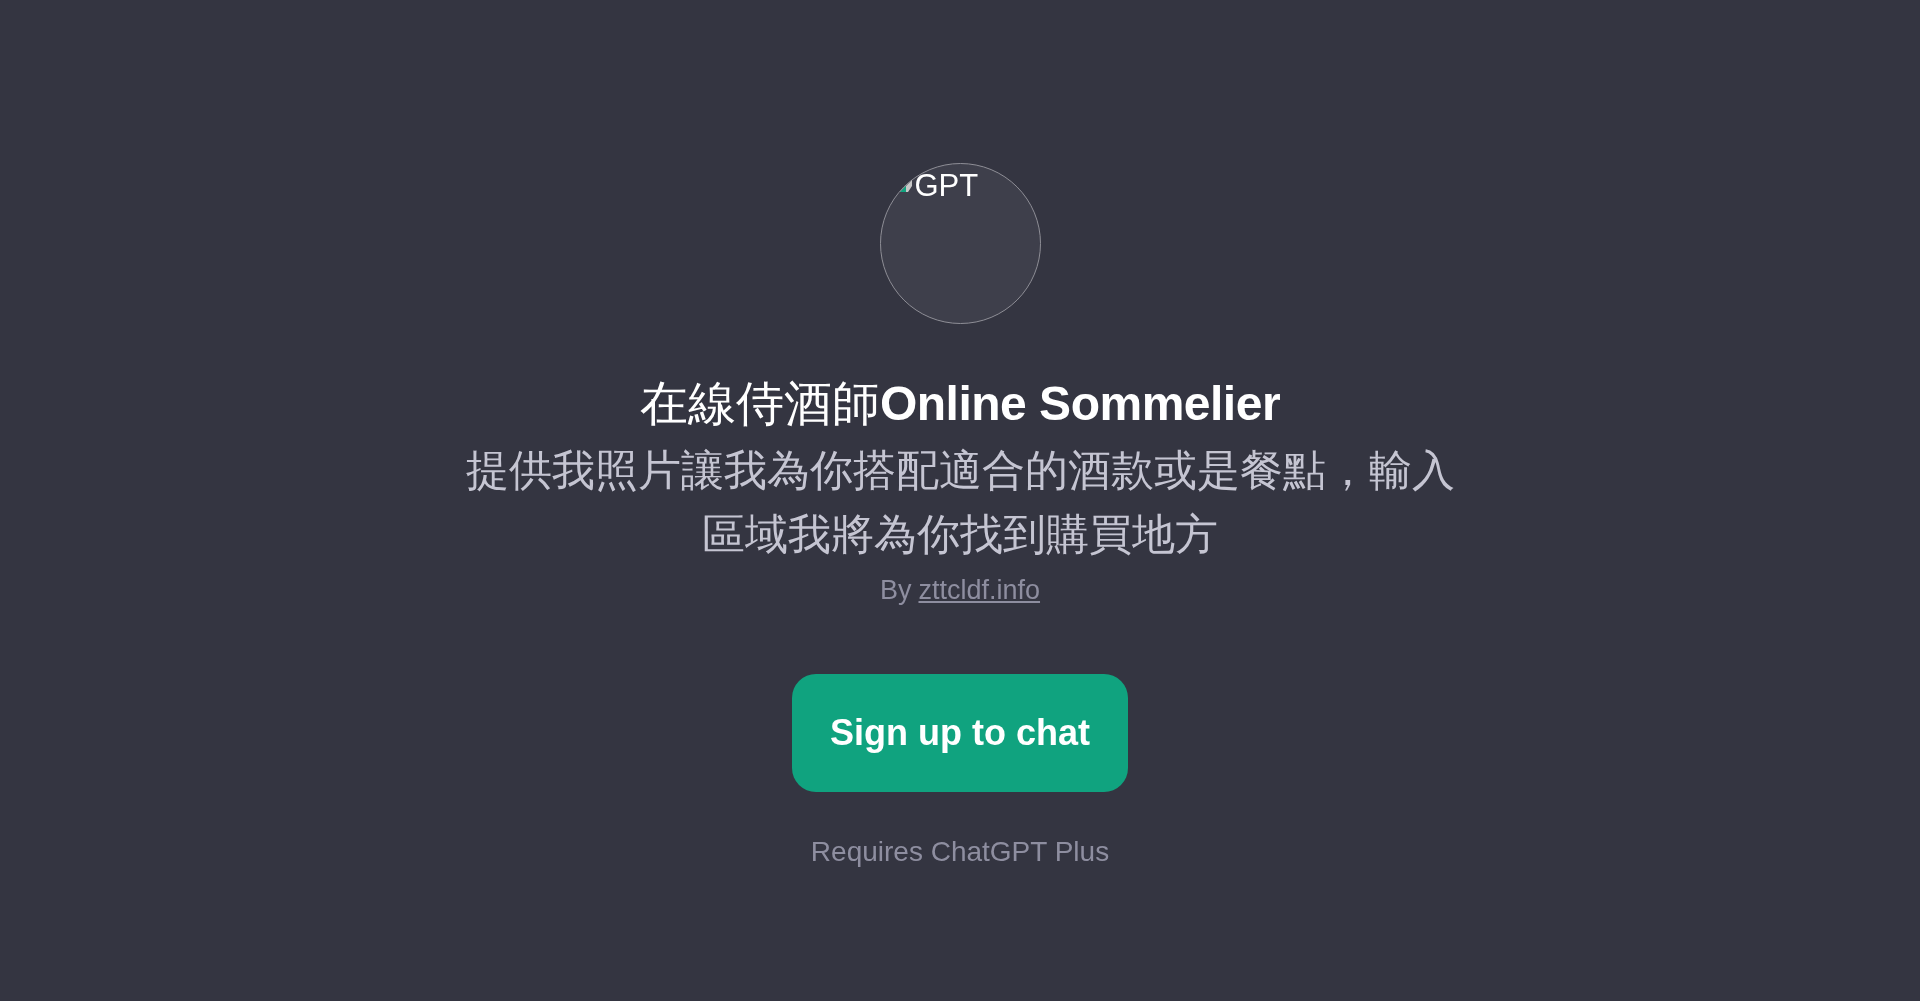 The height and width of the screenshot is (1001, 1920). I want to click on gpt-description: 提供我照片讓我為你搭配適合的酒款或是餐點，輸入區域我將為你找到購買地方, so click(960, 502).